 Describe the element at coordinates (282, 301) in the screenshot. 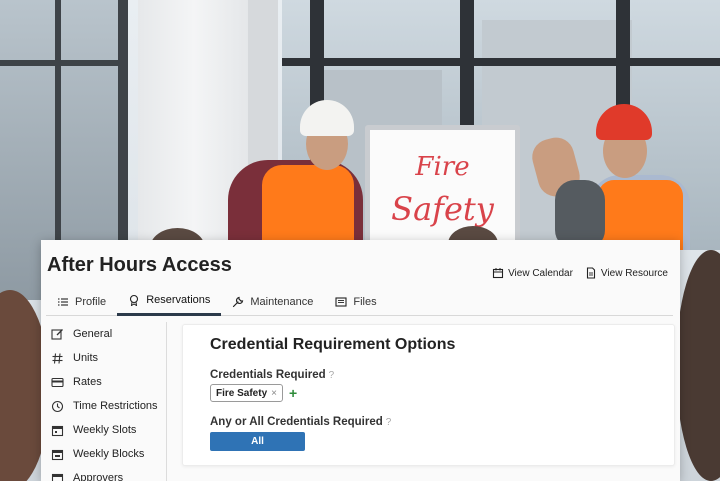

I see `tab-maintenance-label: Maintenance` at that location.